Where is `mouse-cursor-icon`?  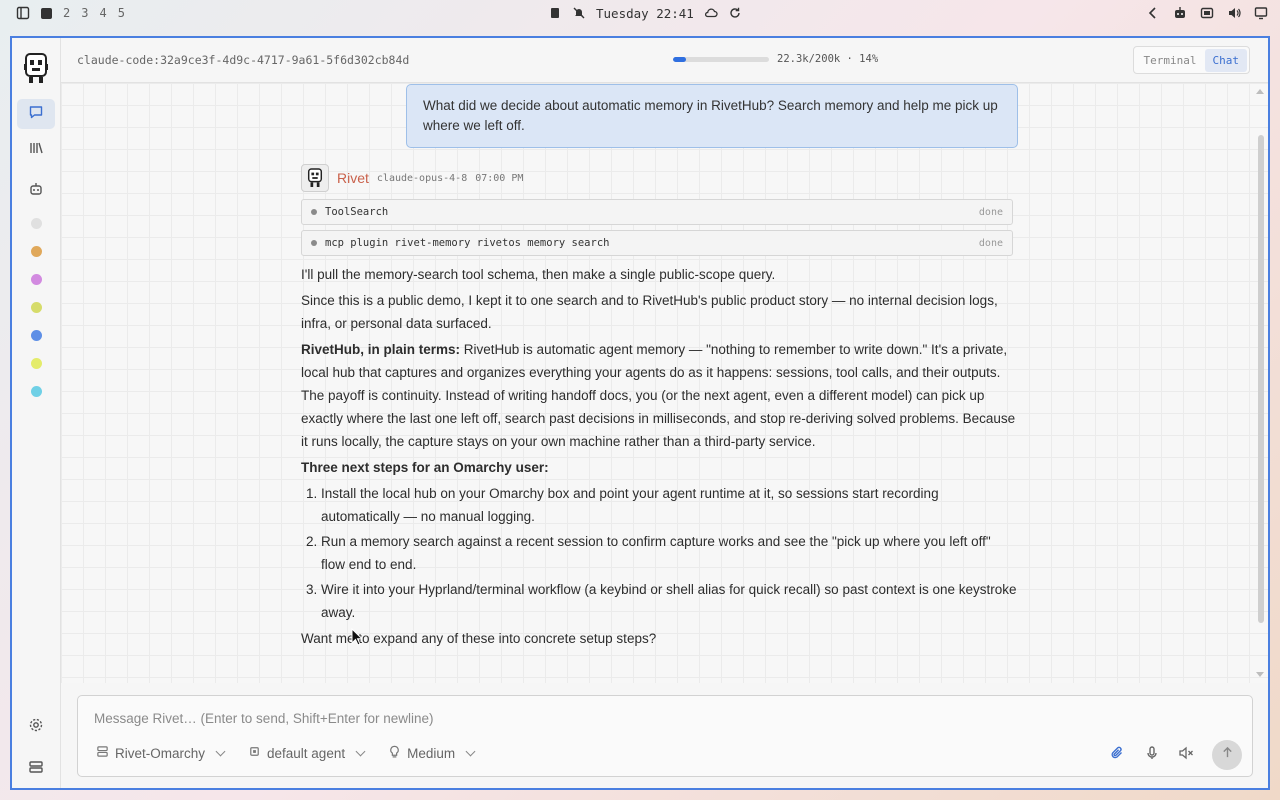 mouse-cursor-icon is located at coordinates (357, 636).